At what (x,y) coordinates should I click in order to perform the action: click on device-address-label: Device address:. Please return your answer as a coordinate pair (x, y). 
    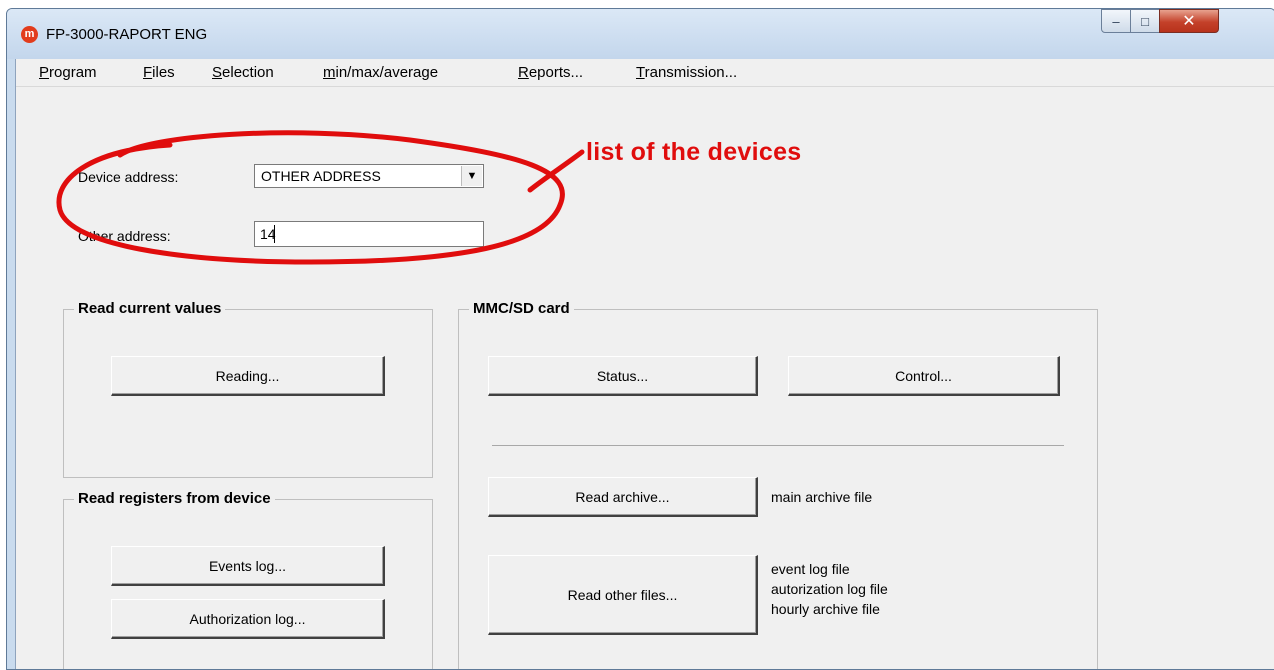
    Looking at the image, I should click on (128, 177).